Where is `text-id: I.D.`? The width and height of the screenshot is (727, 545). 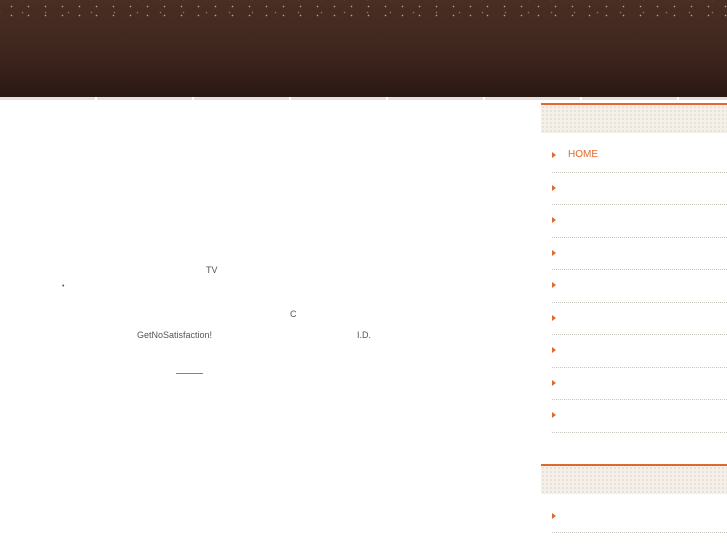
text-id: I.D. is located at coordinates (364, 335).